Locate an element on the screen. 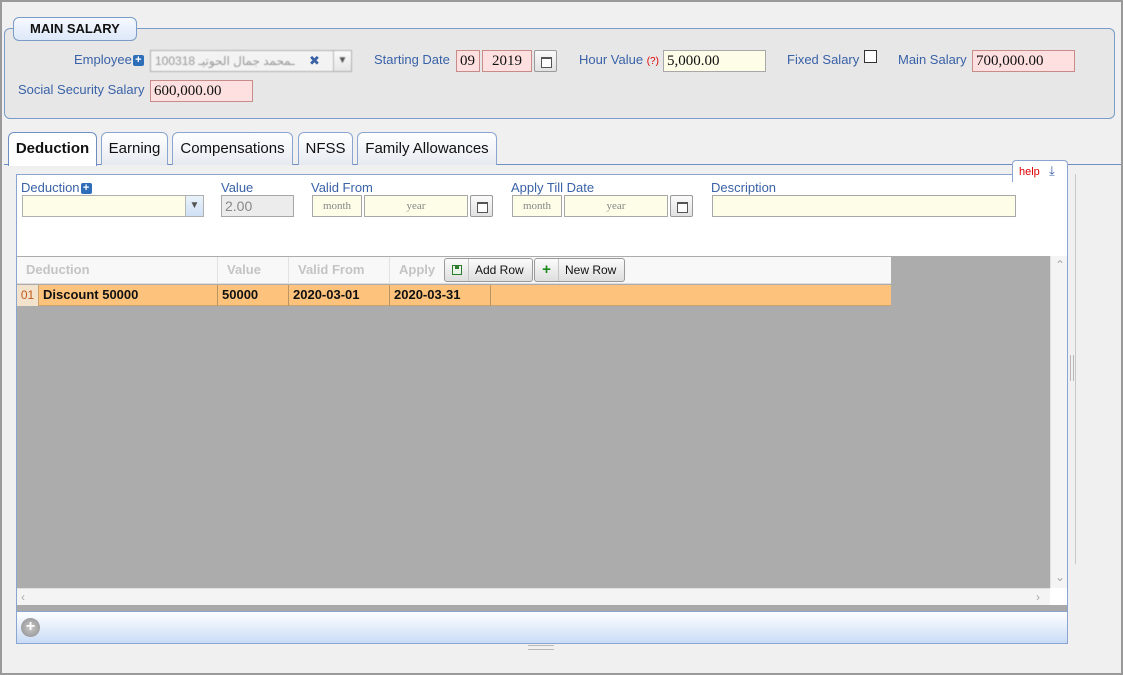 This screenshot has height=675, width=1123. add-row-button: Add Row is located at coordinates (488, 270).